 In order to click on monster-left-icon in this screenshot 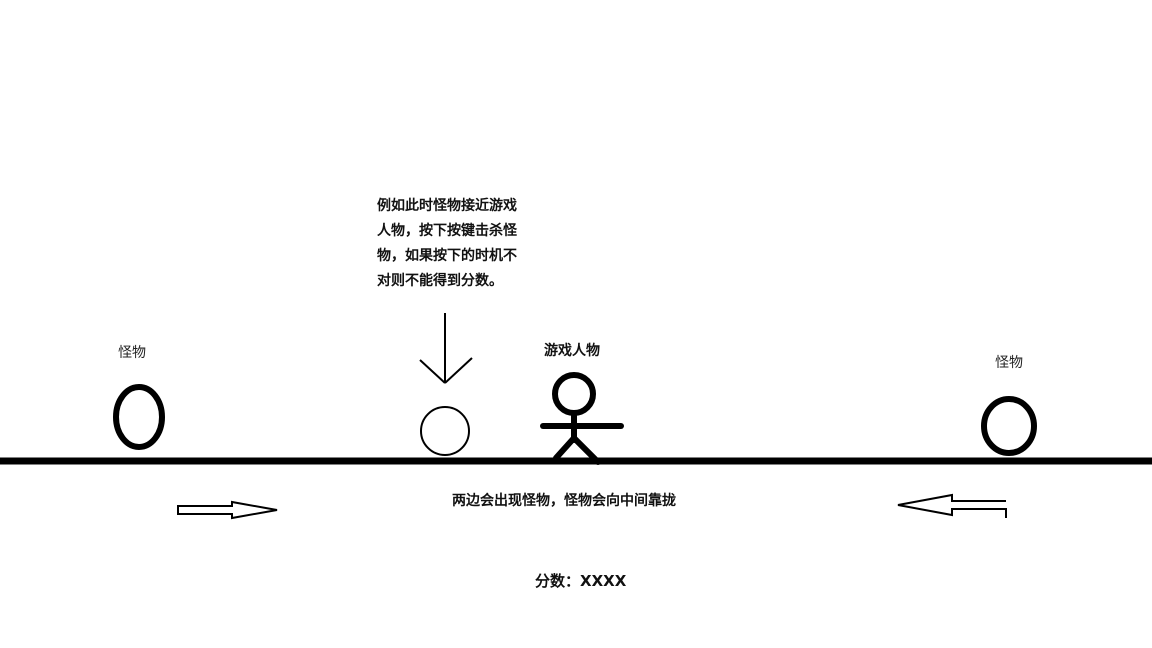, I will do `click(139, 417)`.